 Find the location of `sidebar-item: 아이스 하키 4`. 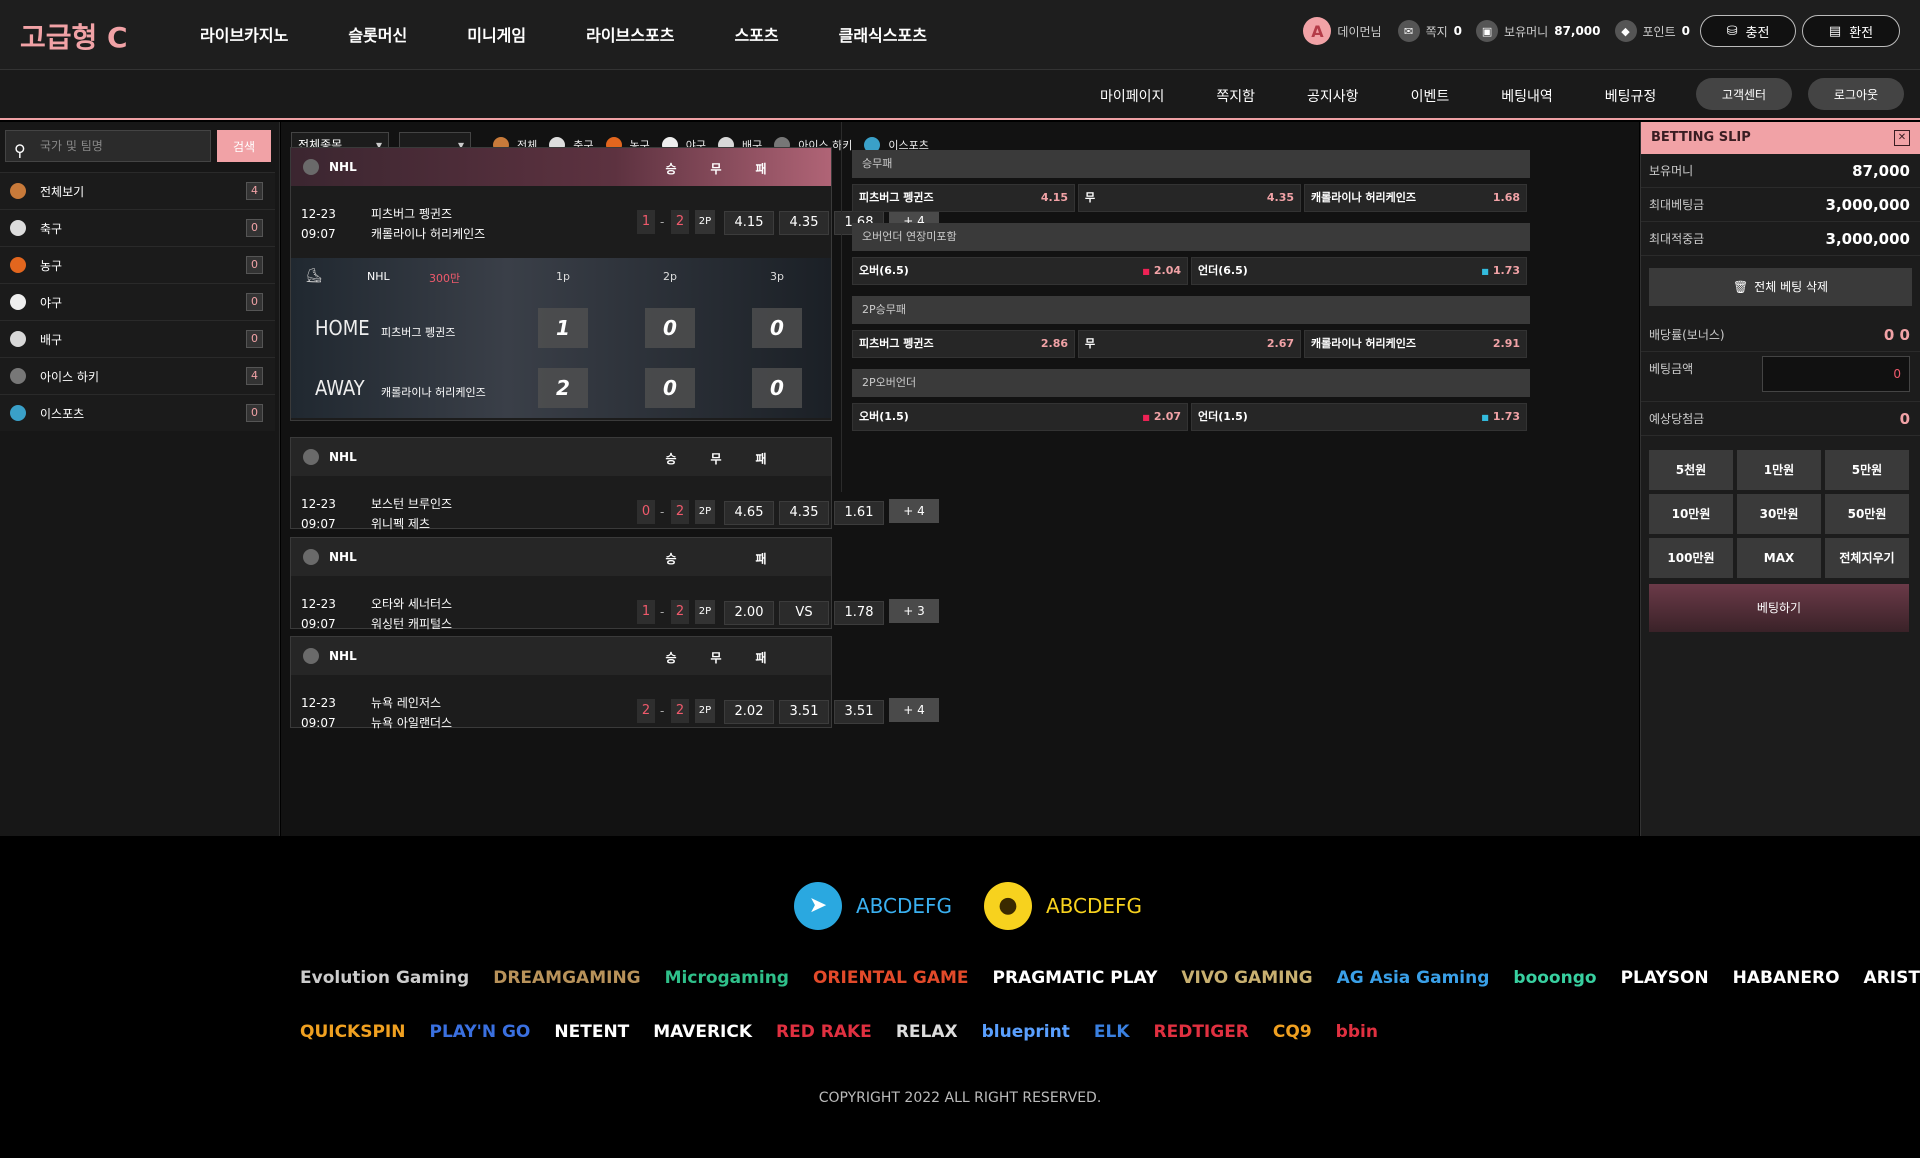

sidebar-item: 아이스 하키 4 is located at coordinates (137, 375).